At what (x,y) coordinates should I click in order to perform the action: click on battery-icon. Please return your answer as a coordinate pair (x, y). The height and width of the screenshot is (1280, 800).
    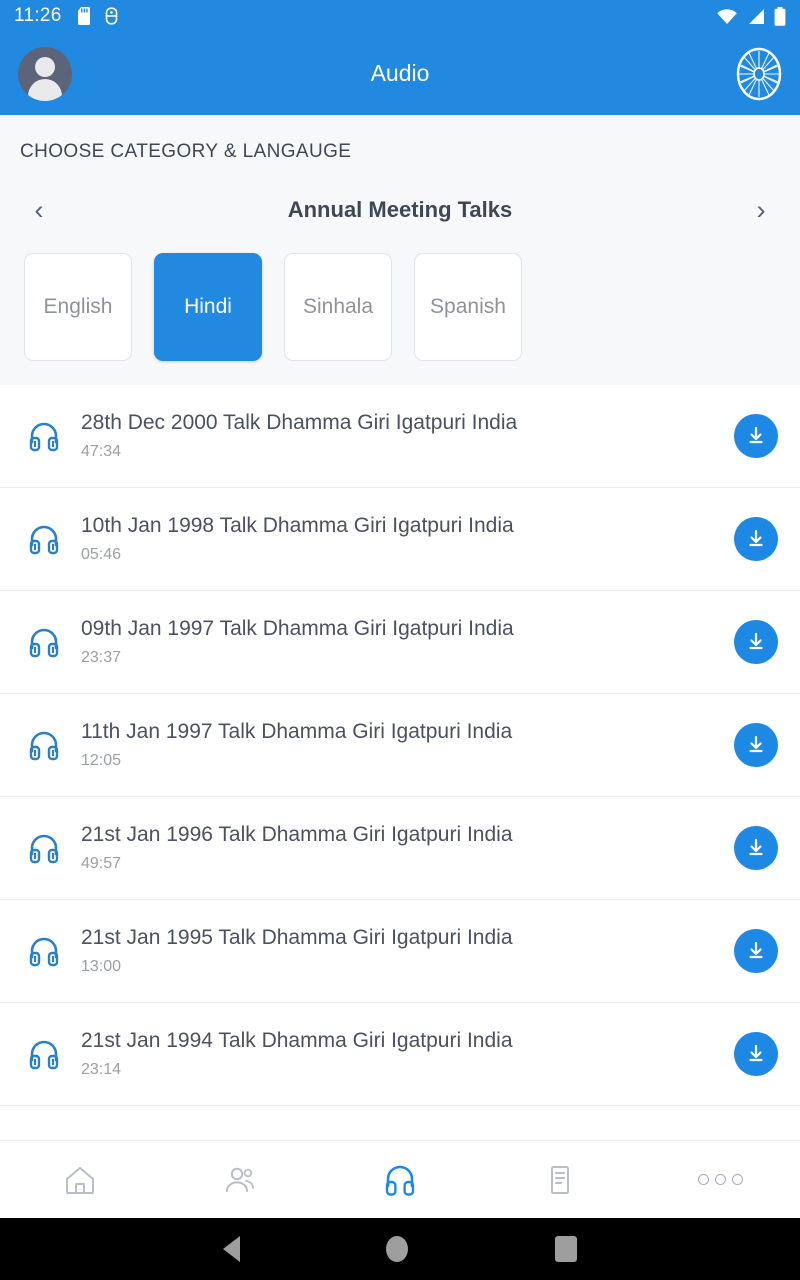
    Looking at the image, I should click on (780, 16).